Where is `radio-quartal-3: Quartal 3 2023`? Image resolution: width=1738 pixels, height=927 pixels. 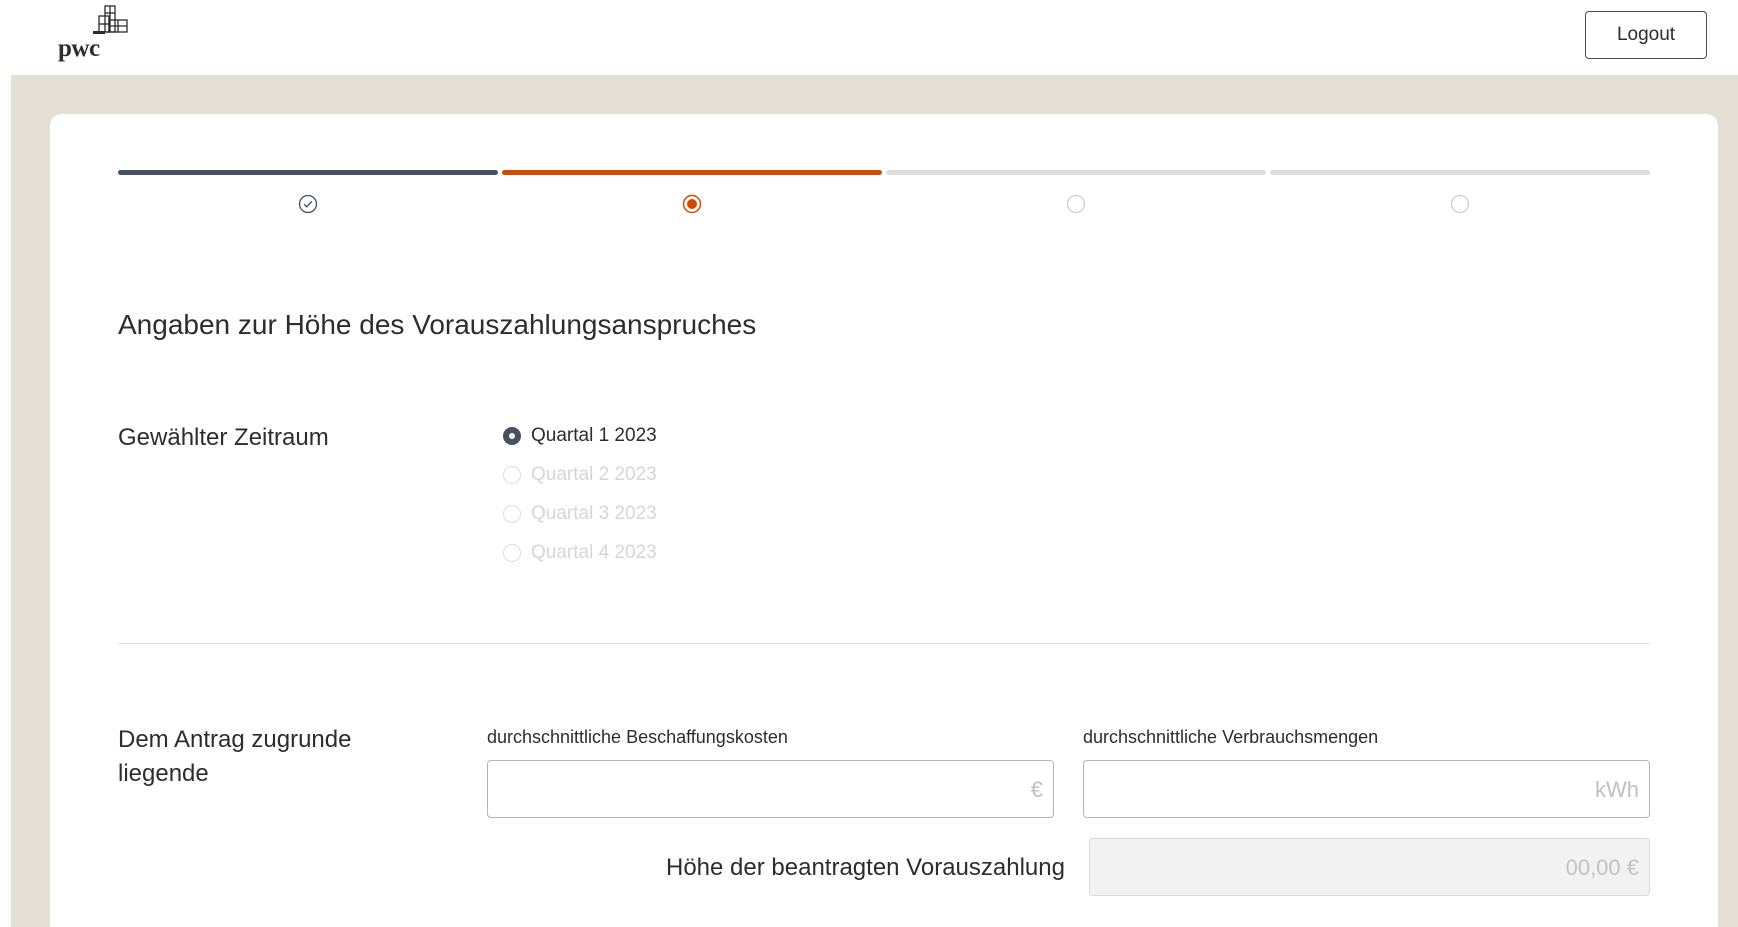
radio-quartal-3: Quartal 3 2023 is located at coordinates (623, 514).